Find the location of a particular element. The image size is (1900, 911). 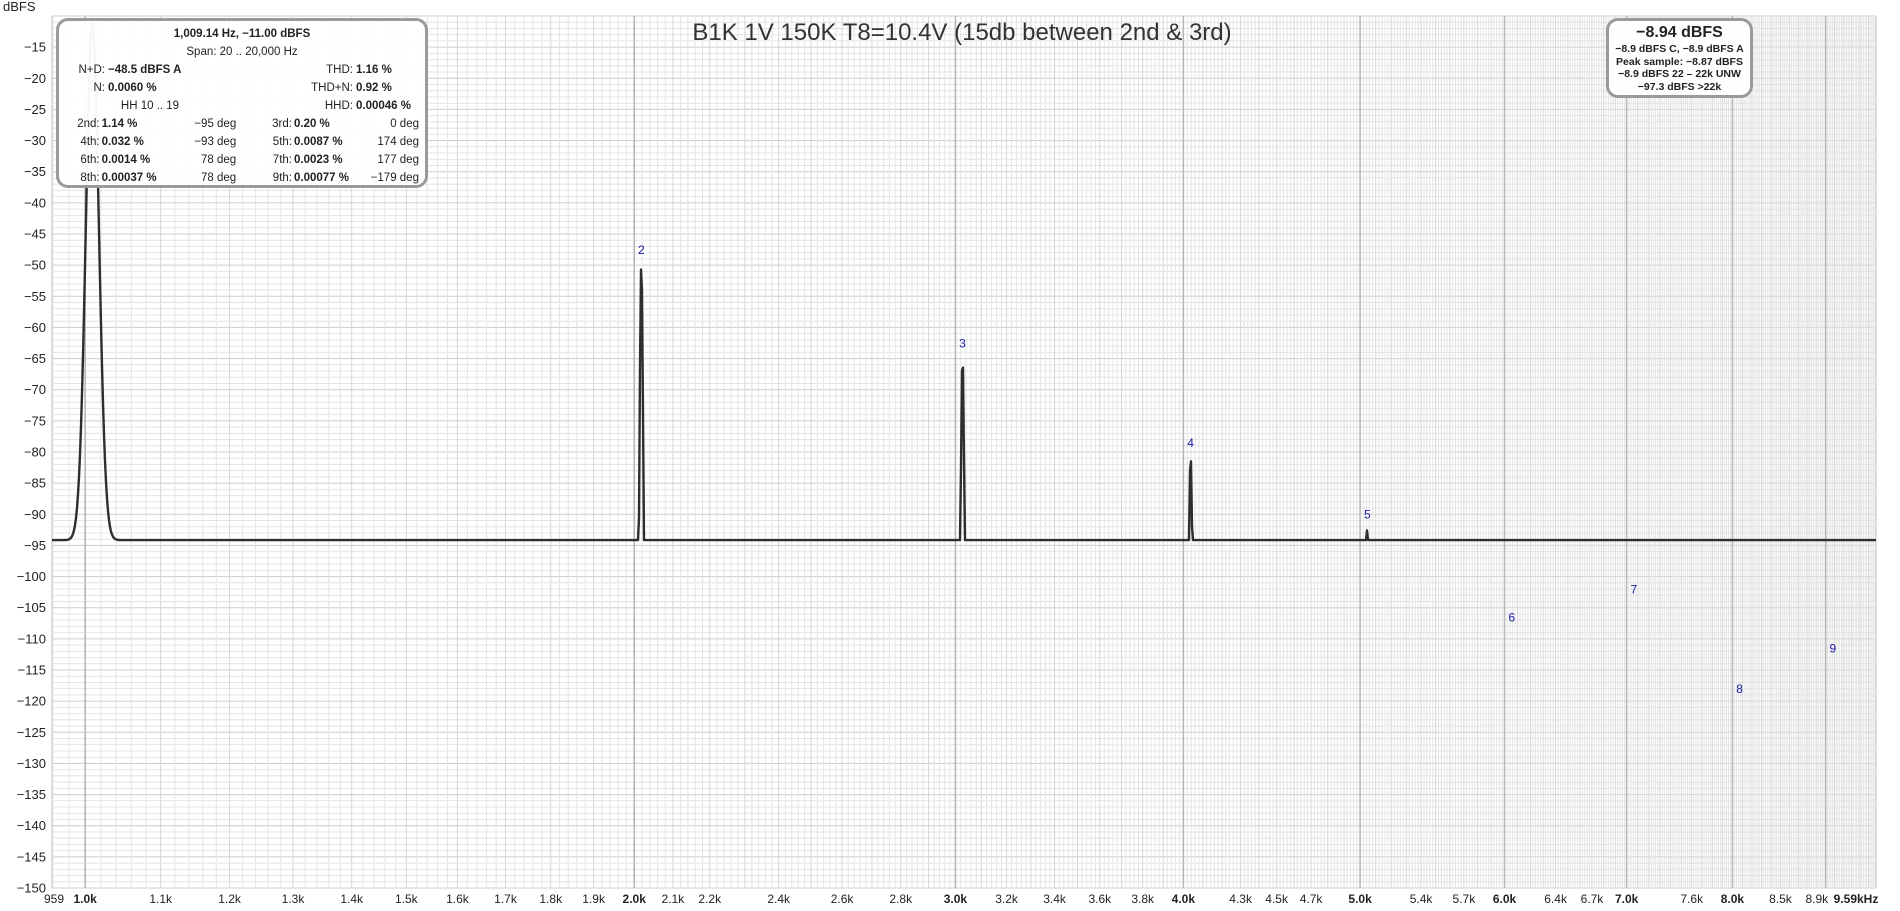

x-tick-label: 2.8k is located at coordinates (901, 899).